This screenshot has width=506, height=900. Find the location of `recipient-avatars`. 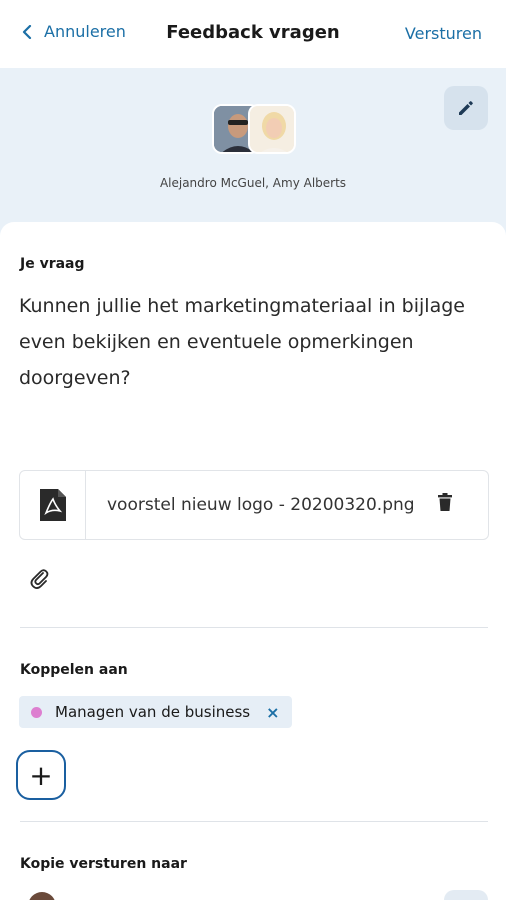

recipient-avatars is located at coordinates (255, 130).